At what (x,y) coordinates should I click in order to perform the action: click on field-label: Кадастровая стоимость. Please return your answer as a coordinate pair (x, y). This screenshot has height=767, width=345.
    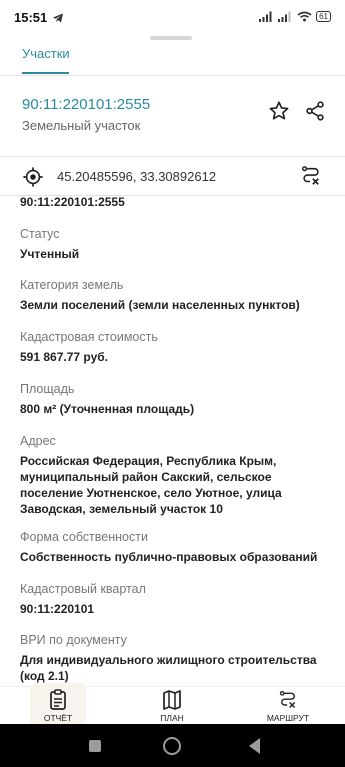
    Looking at the image, I should click on (89, 337).